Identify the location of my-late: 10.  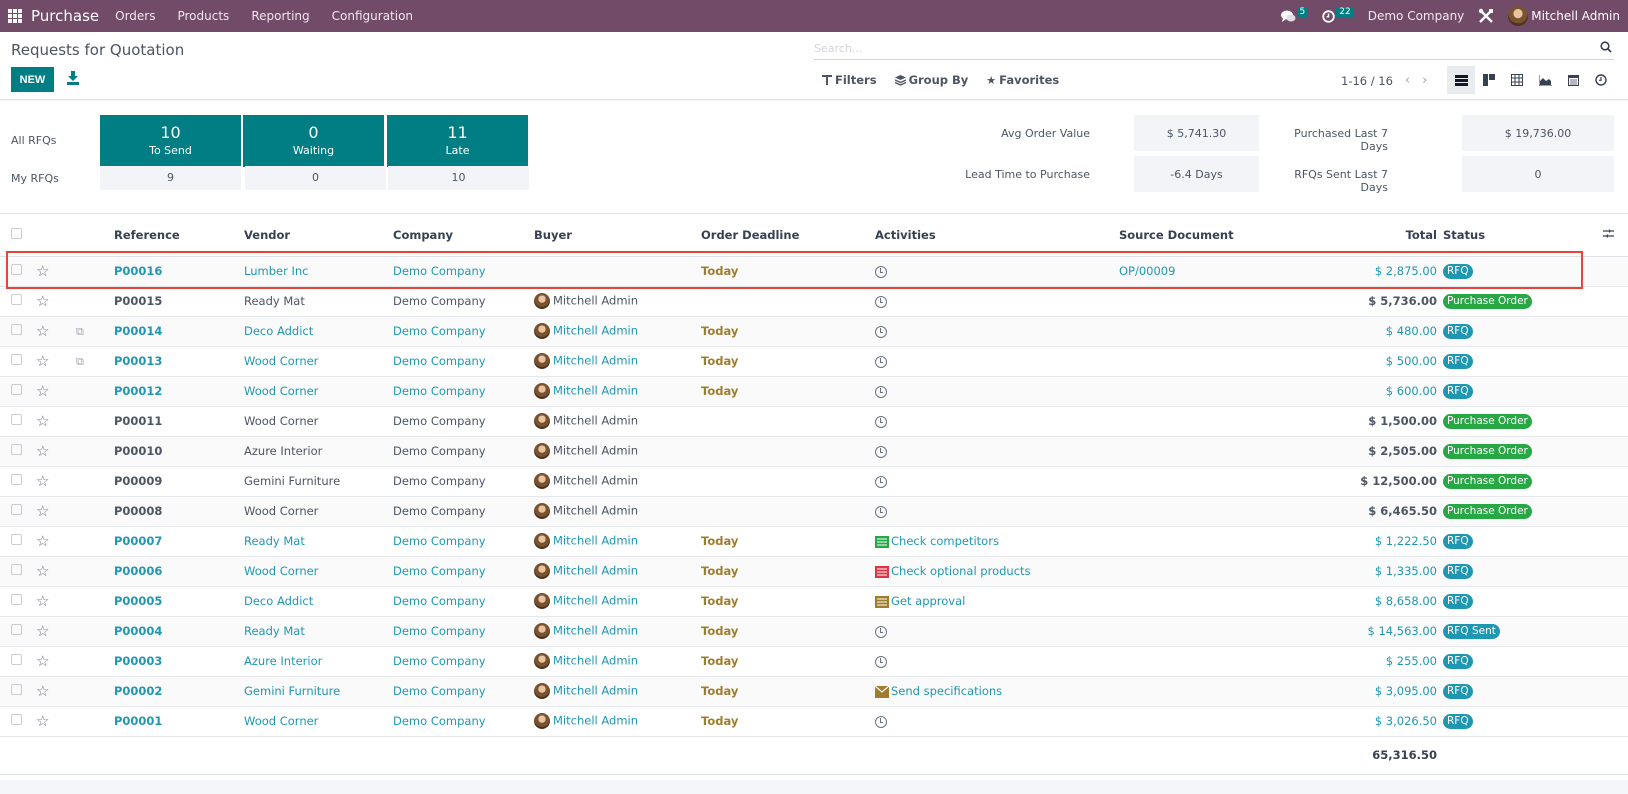
(458, 178).